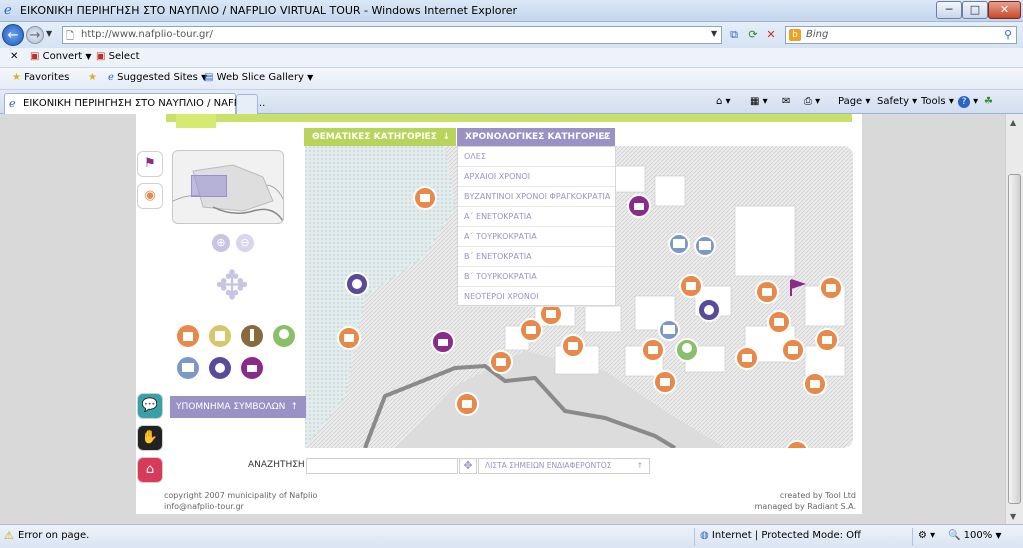  What do you see at coordinates (949, 10) in the screenshot?
I see `minimize-button: ─` at bounding box center [949, 10].